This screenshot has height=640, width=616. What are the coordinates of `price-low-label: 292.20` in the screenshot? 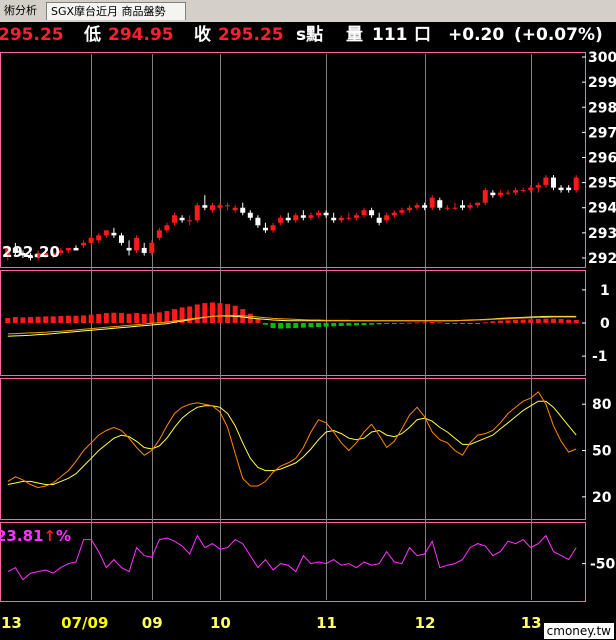 It's located at (31, 252).